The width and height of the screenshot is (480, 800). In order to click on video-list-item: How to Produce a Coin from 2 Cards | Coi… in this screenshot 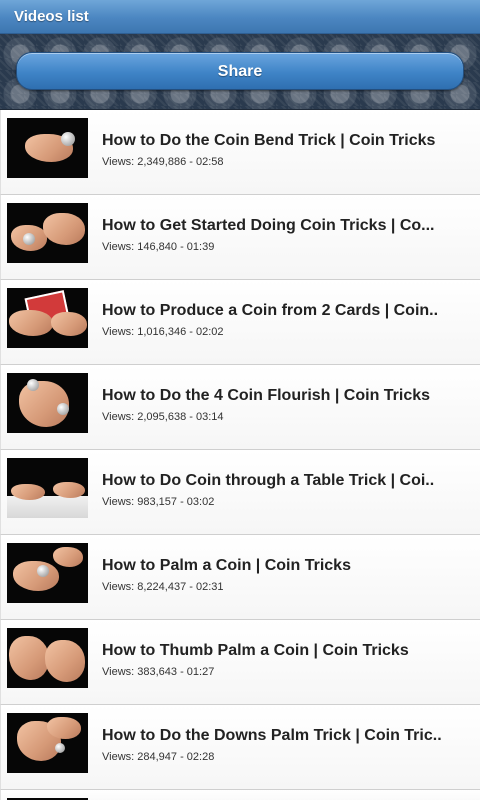, I will do `click(240, 322)`.